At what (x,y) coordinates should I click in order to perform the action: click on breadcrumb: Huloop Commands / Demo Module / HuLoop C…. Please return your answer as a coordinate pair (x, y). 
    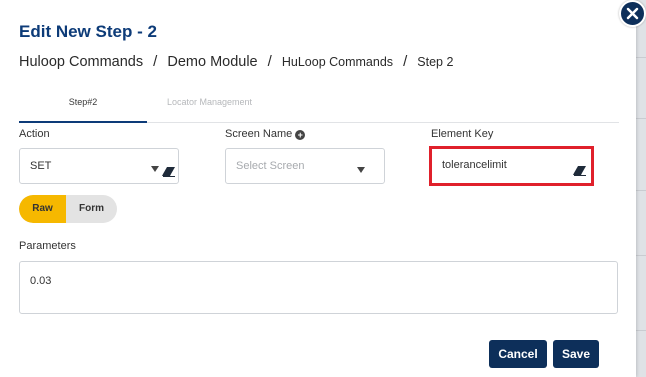
    Looking at the image, I should click on (236, 61).